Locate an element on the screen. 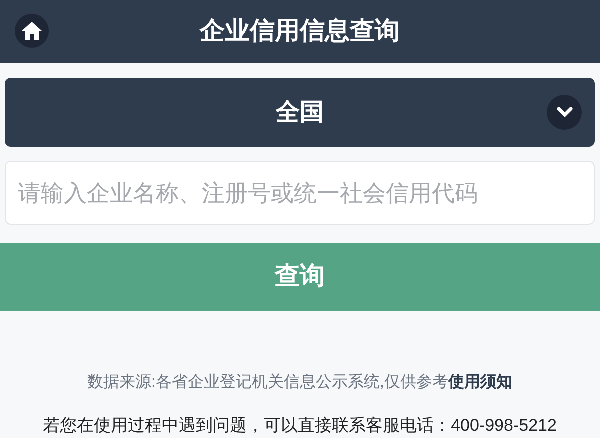 Image resolution: width=600 pixels, height=438 pixels. home-button is located at coordinates (32, 31).